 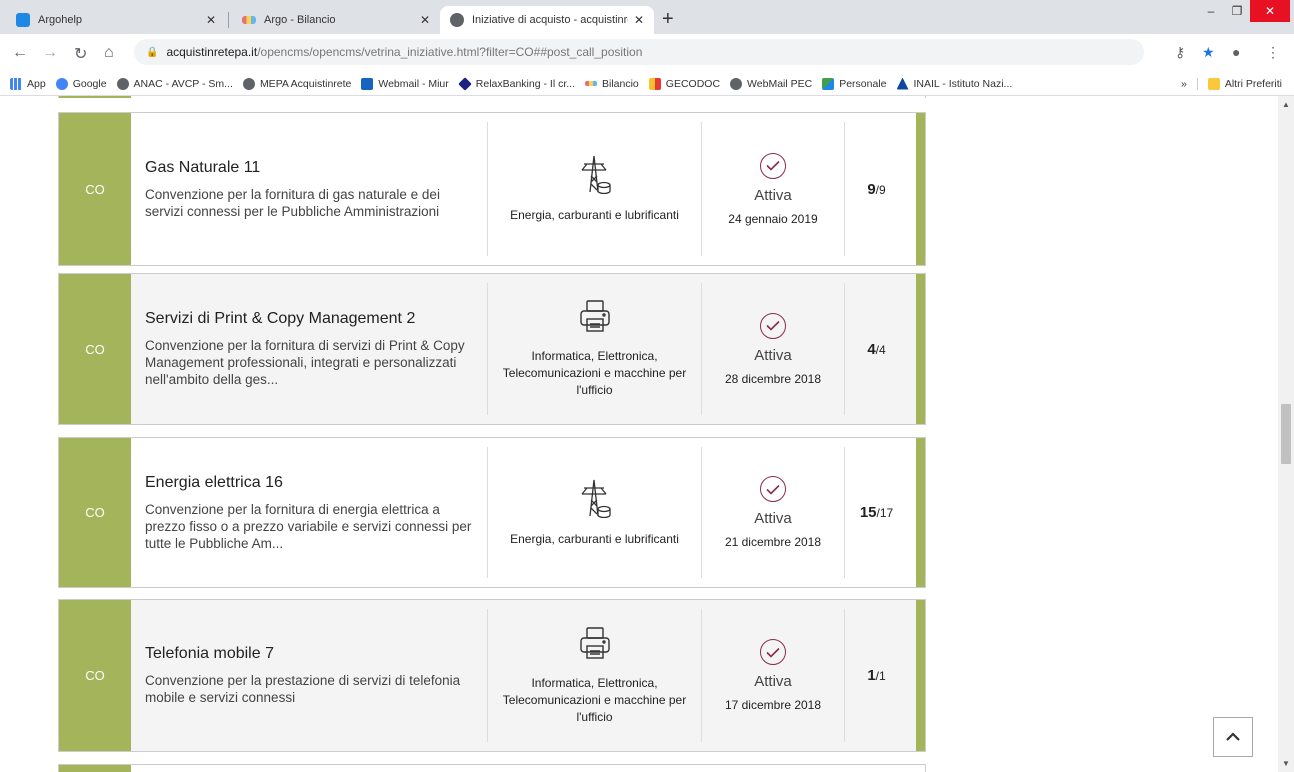 I want to click on chevron-double-right-icon: », so click(x=1183, y=83).